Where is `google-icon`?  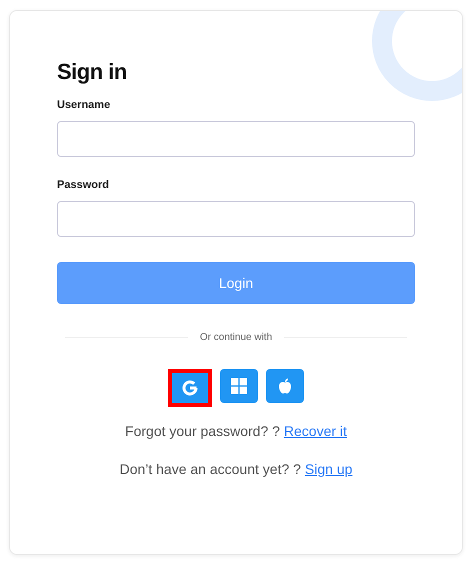 google-icon is located at coordinates (190, 388).